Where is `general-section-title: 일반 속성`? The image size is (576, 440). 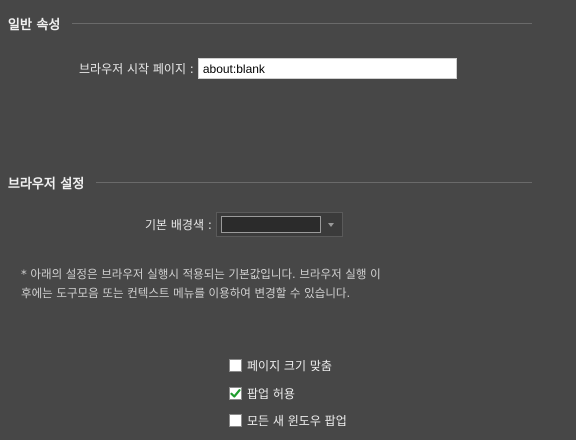
general-section-title: 일반 속성 is located at coordinates (34, 25).